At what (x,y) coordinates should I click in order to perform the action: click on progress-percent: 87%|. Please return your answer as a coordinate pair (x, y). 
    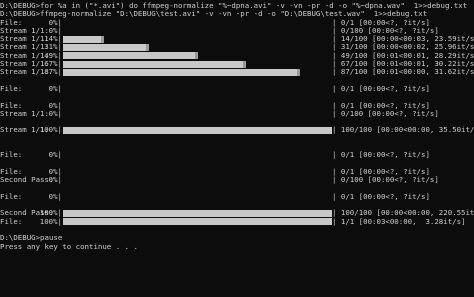
    Looking at the image, I should click on (53, 72).